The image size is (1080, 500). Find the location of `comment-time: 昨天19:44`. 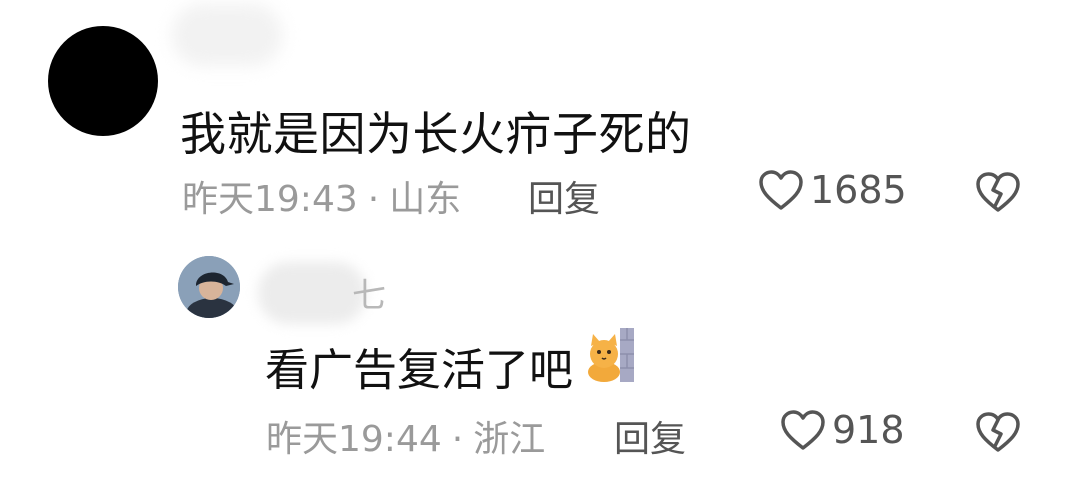

comment-time: 昨天19:44 is located at coordinates (354, 439).